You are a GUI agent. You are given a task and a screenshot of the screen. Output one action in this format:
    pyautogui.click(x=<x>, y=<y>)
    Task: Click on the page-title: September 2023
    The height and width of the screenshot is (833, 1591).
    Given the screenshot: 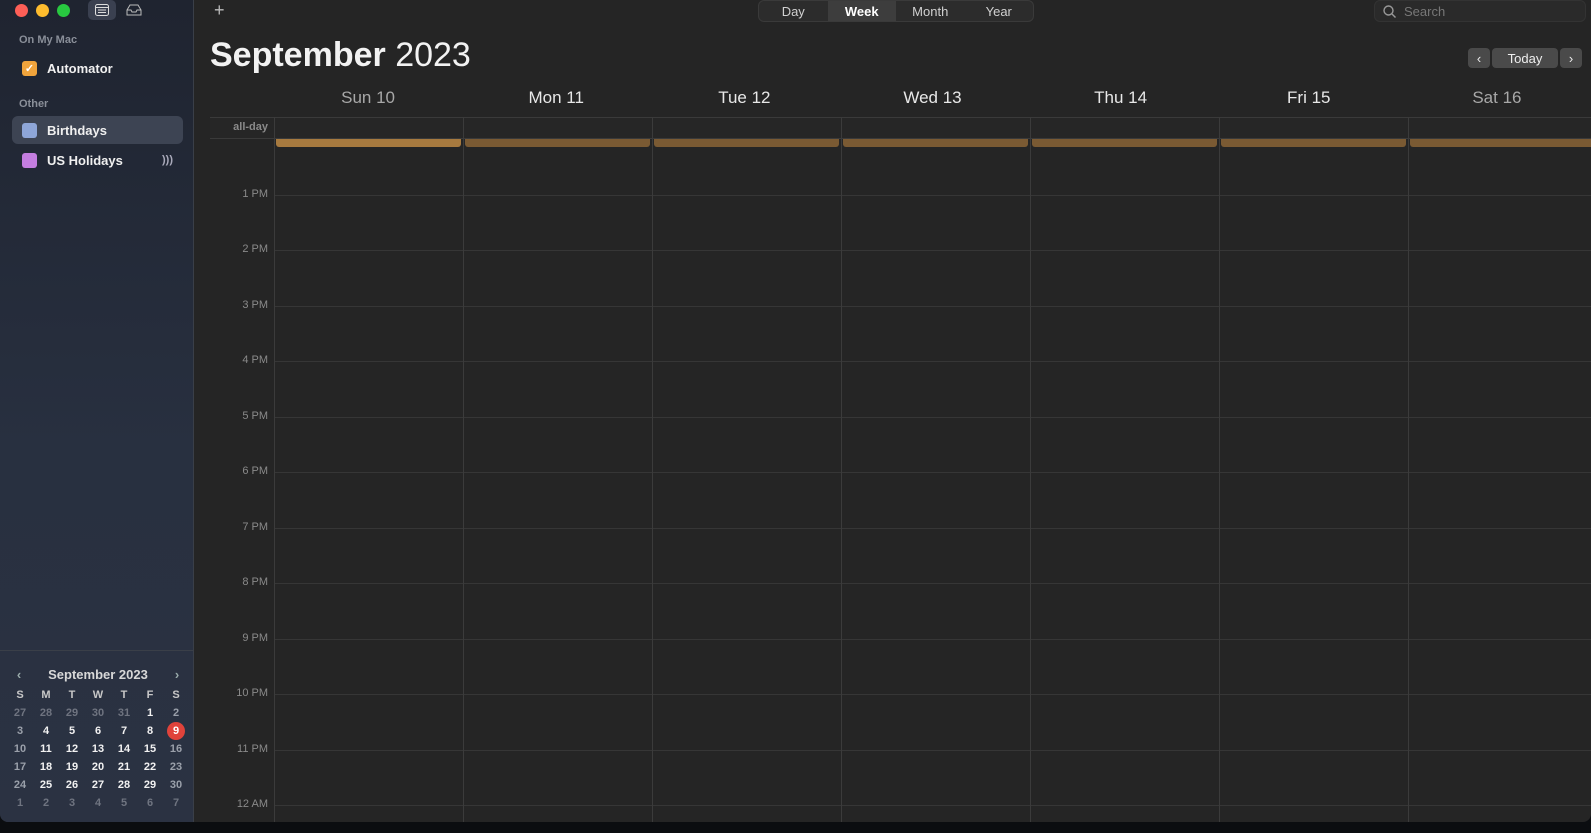 What is the action you would take?
    pyautogui.click(x=340, y=55)
    